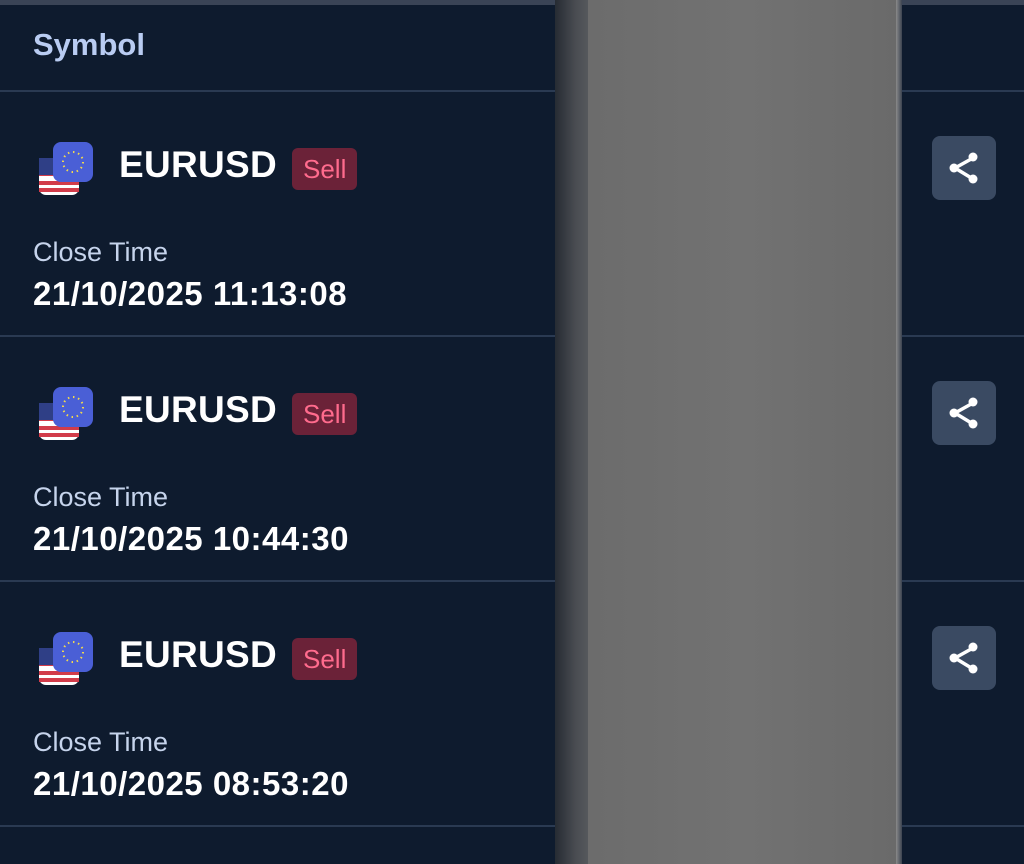 This screenshot has height=864, width=1024. I want to click on redaction-shadow, so click(572, 432).